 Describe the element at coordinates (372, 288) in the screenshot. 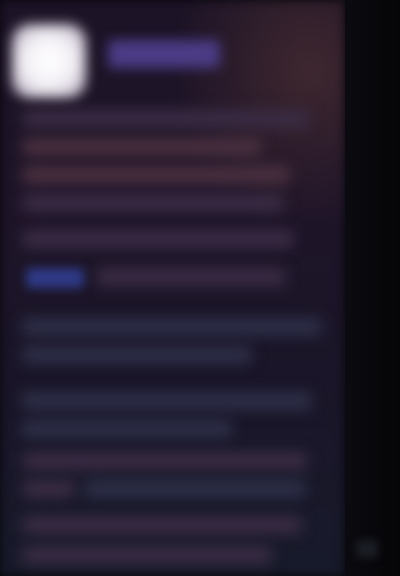

I see `side-strip` at that location.